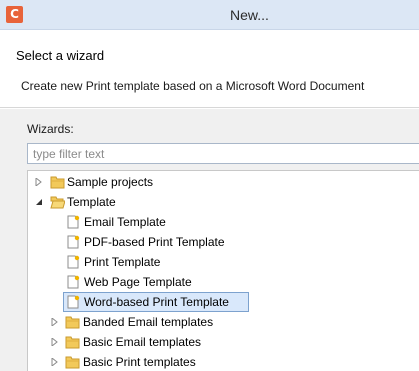 This screenshot has height=371, width=419. What do you see at coordinates (154, 242) in the screenshot?
I see `tree-item-label: PDF-based Print Template` at bounding box center [154, 242].